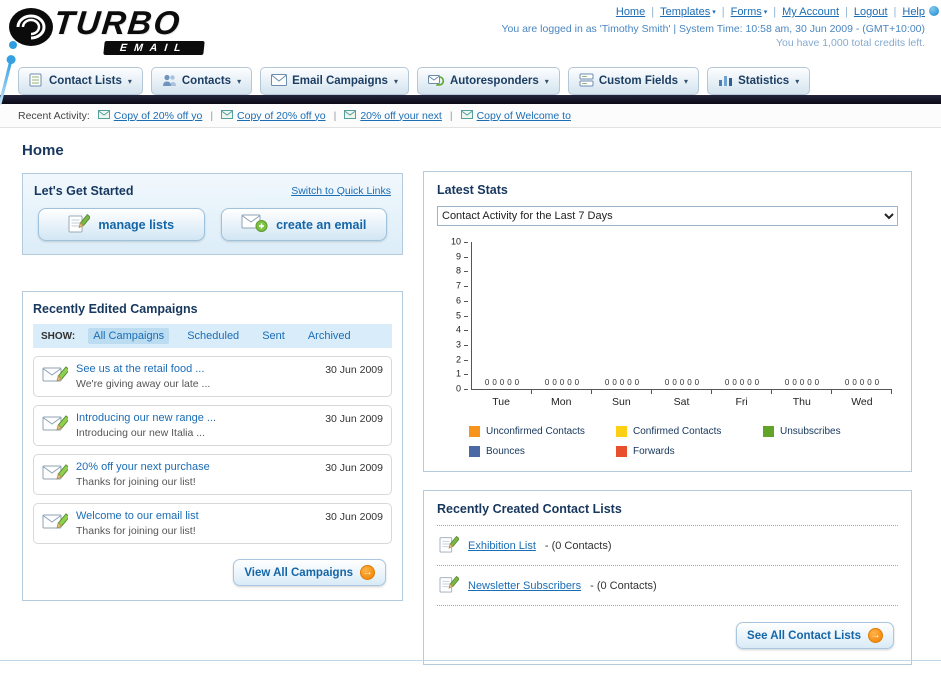  I want to click on recent-activity-link: 20% off your next, so click(401, 116).